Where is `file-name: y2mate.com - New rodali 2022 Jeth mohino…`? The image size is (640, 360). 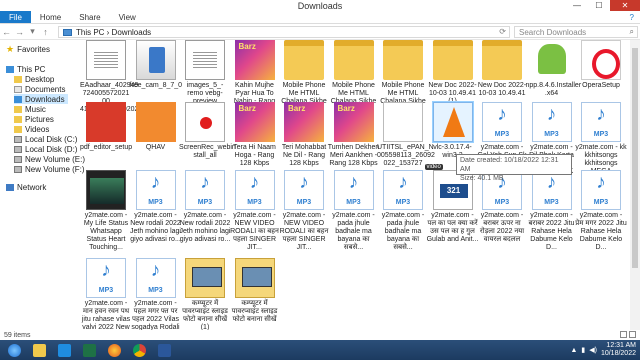 file-name: y2mate.com - New rodali 2022 Jeth mohino… is located at coordinates (155, 227).